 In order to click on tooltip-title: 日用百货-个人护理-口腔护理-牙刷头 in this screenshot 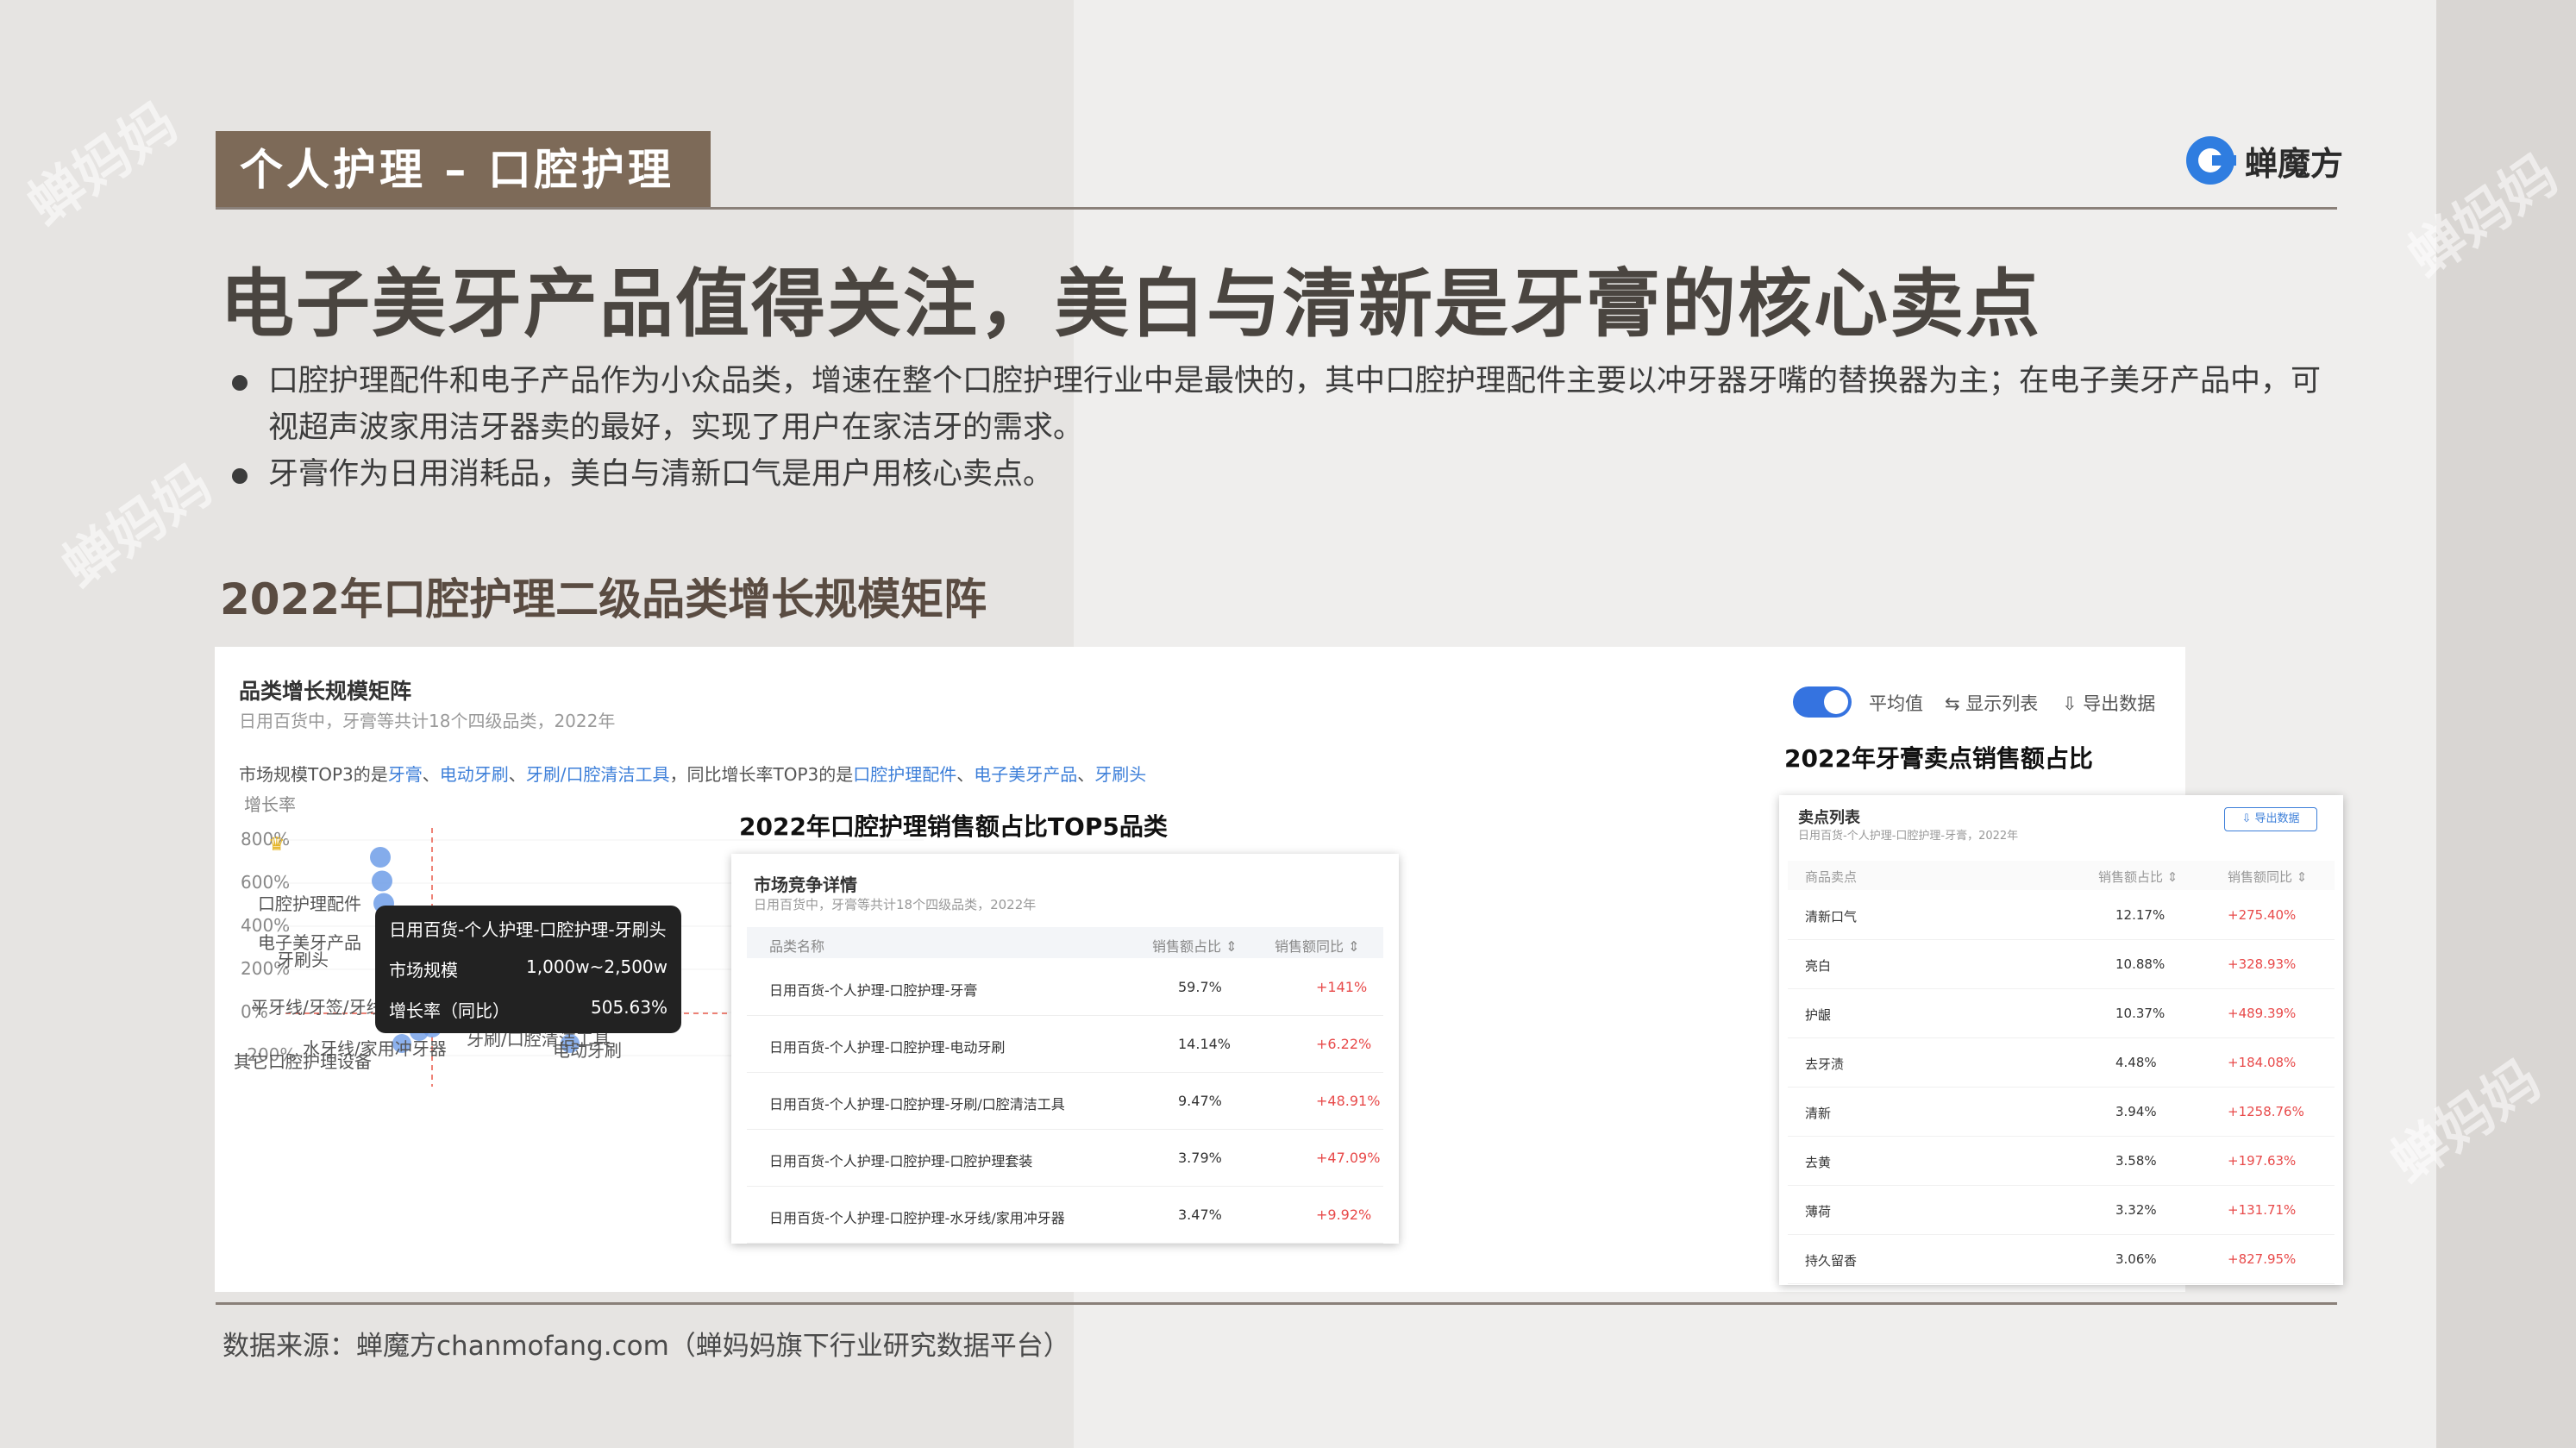, I will do `click(528, 929)`.